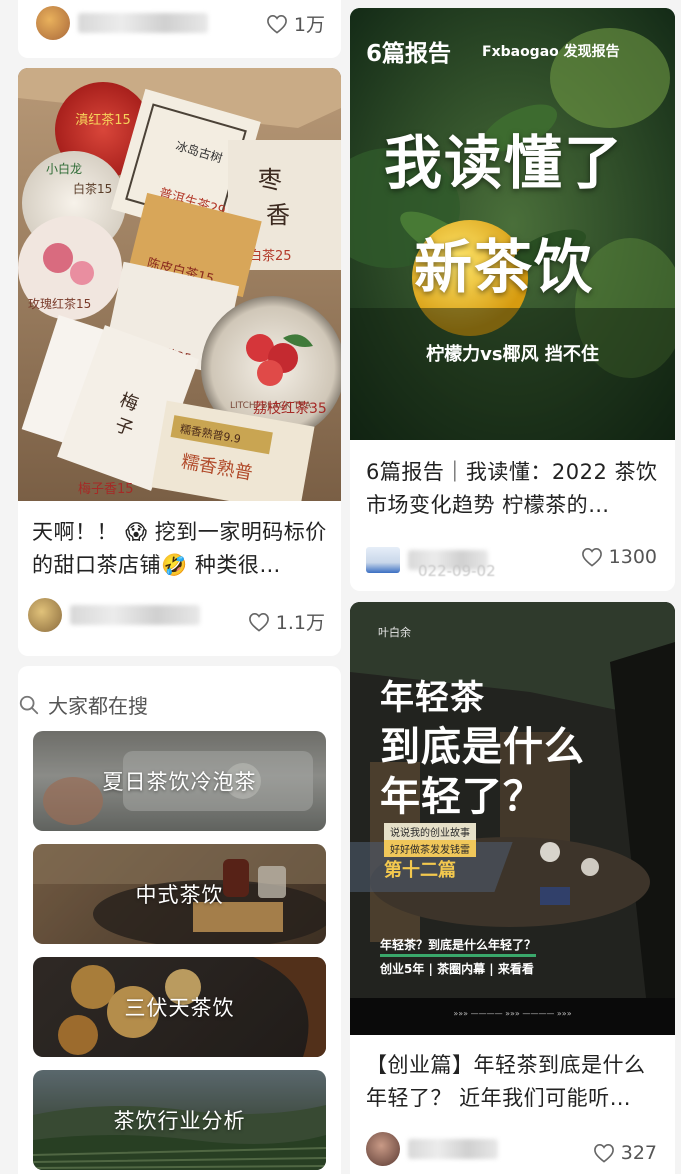 The image size is (681, 1174). I want to click on search-tile-chinese-tea: 中式茶饮, so click(179, 894).